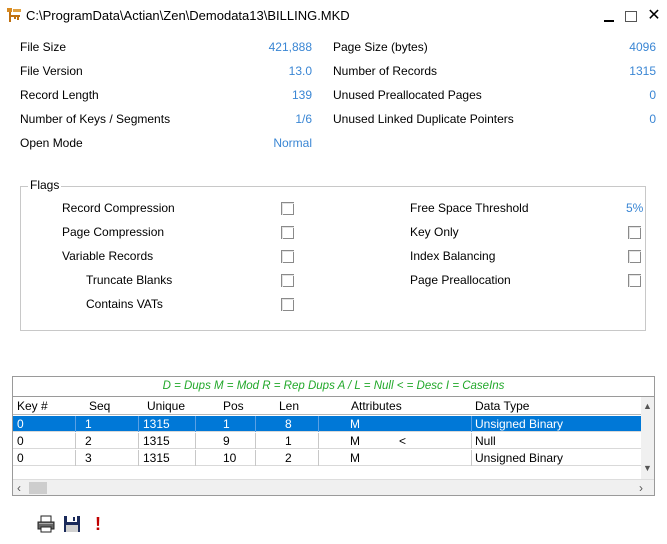  I want to click on cell-seq: 2, so click(88, 441).